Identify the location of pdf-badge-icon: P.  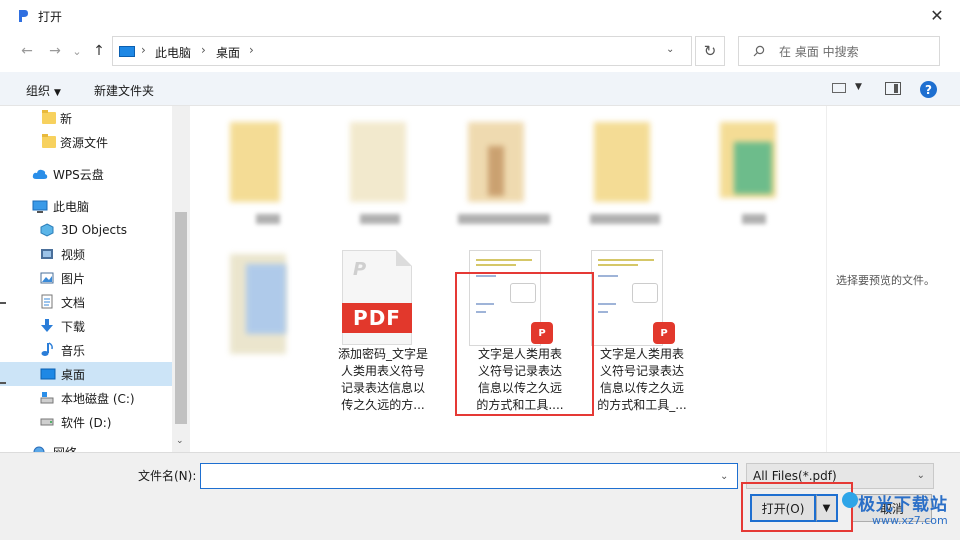
(664, 333).